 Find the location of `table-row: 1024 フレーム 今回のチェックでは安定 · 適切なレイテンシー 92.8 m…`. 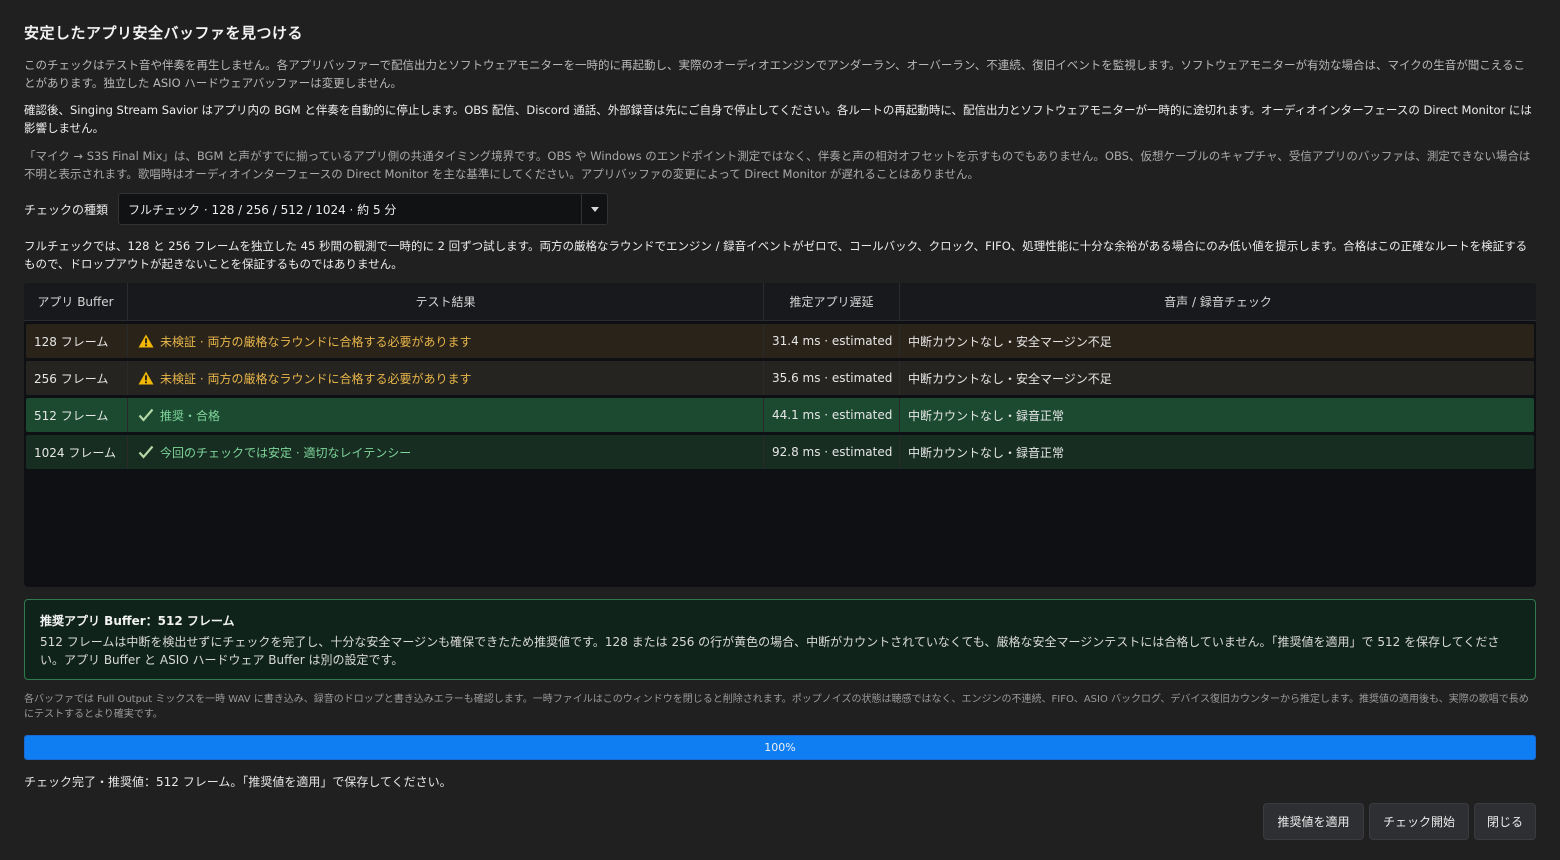

table-row: 1024 フレーム 今回のチェックでは安定 · 適切なレイテンシー 92.8 m… is located at coordinates (780, 452).